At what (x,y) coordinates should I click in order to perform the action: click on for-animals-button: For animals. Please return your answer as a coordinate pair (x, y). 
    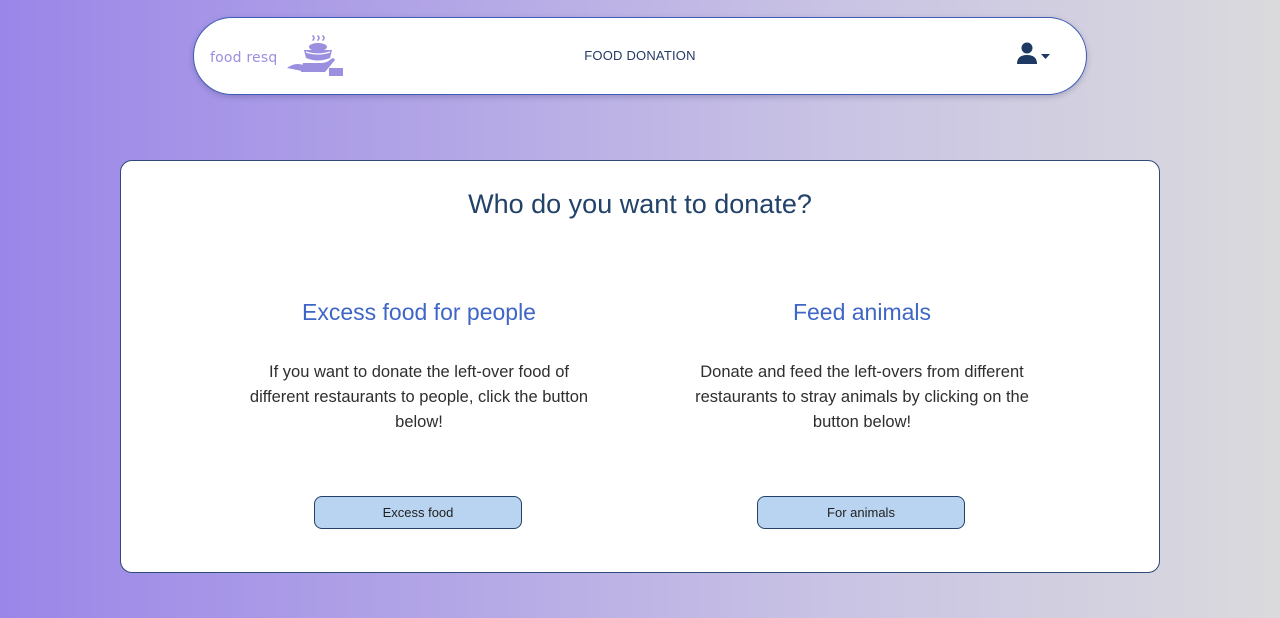
    Looking at the image, I should click on (861, 512).